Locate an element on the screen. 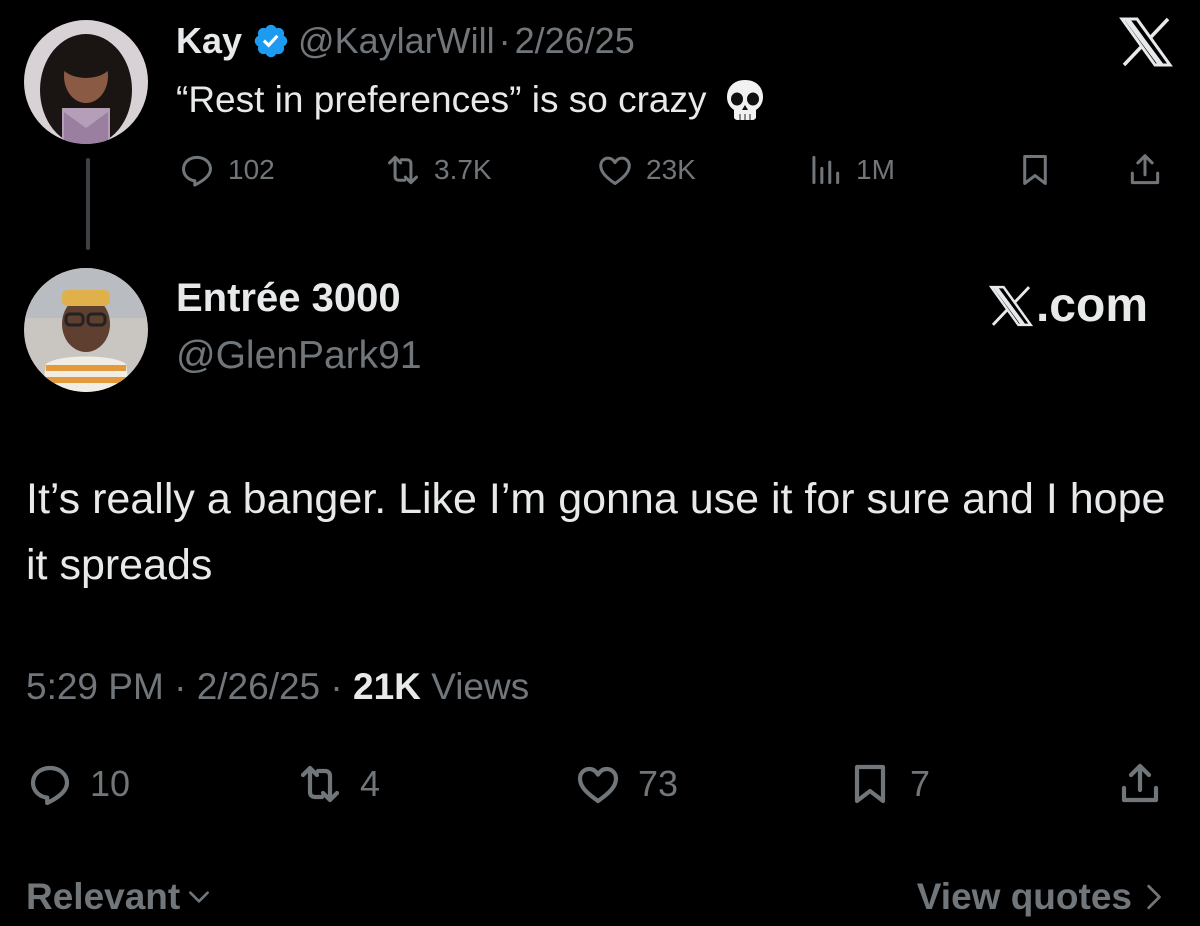 Image resolution: width=1200 pixels, height=926 pixels. x-com-watermark: .com is located at coordinates (1068, 305).